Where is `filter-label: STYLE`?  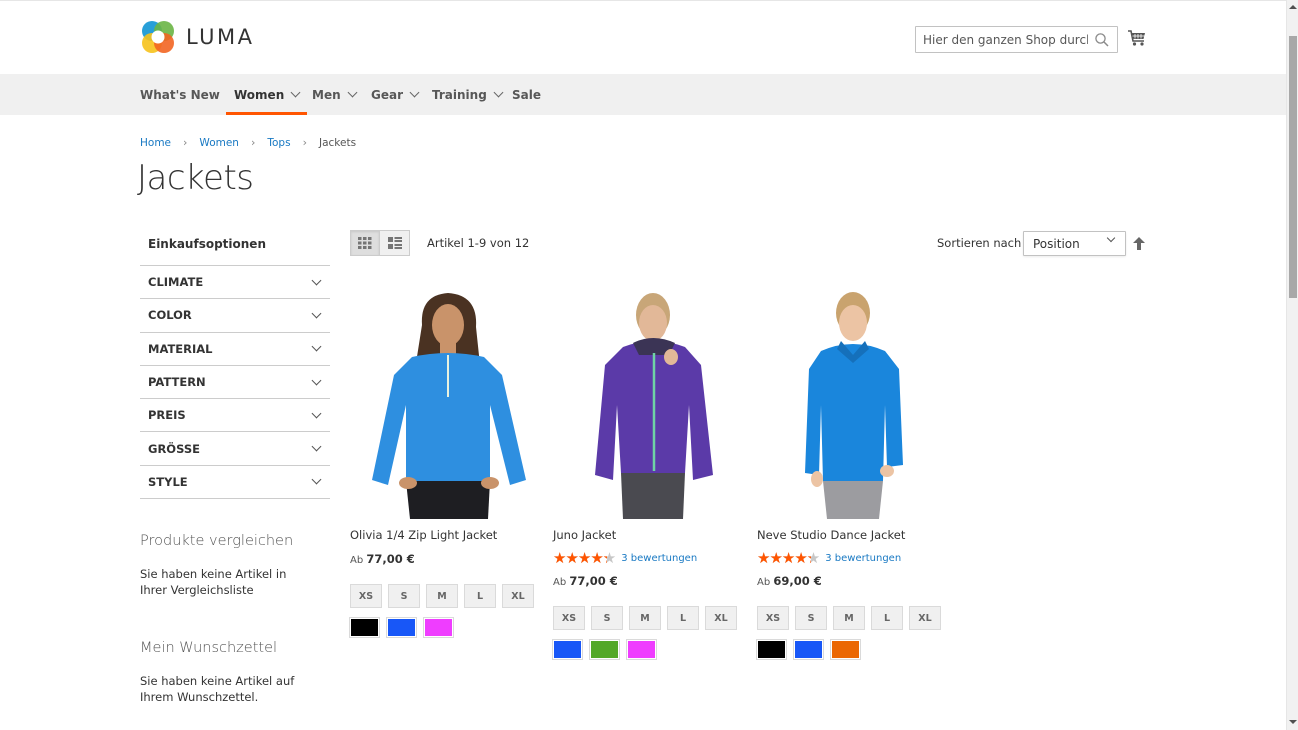 filter-label: STYLE is located at coordinates (168, 481).